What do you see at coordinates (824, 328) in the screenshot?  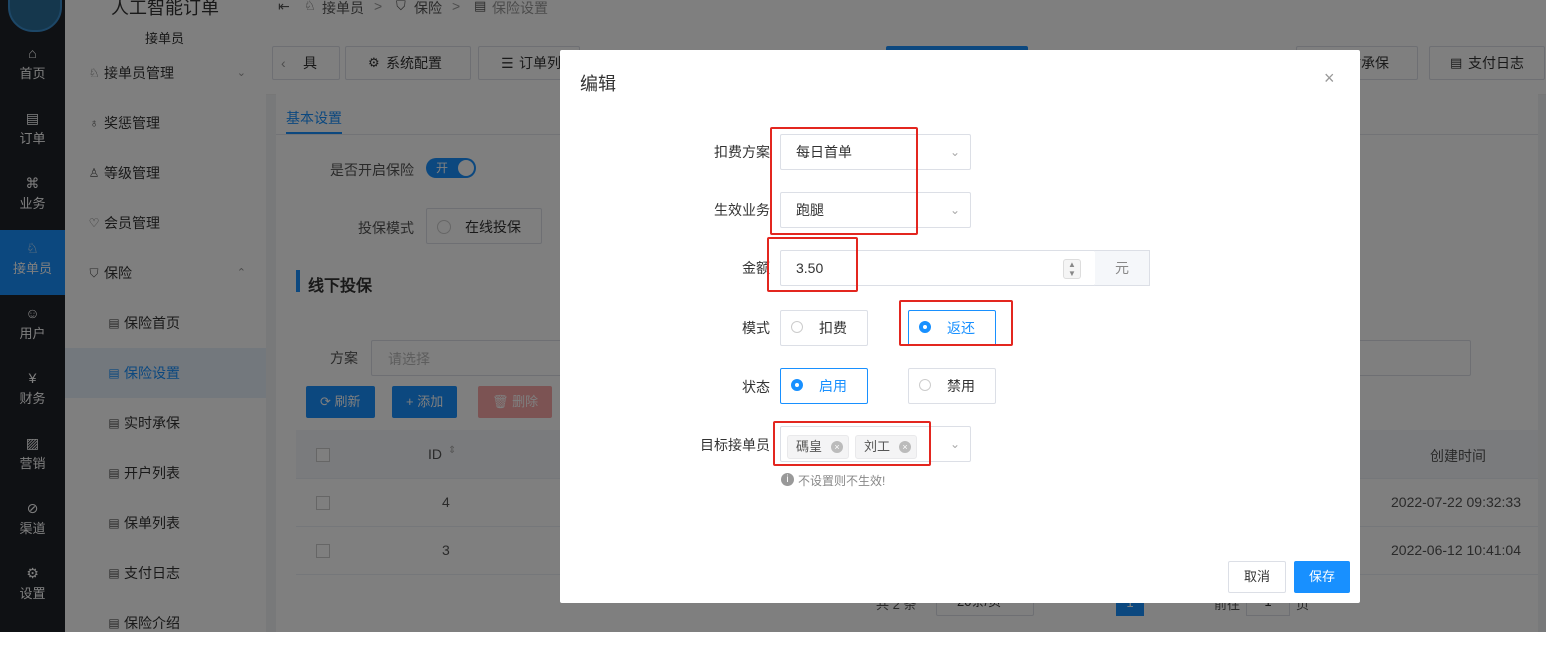 I see `mode-deduct-radio: 扣费` at bounding box center [824, 328].